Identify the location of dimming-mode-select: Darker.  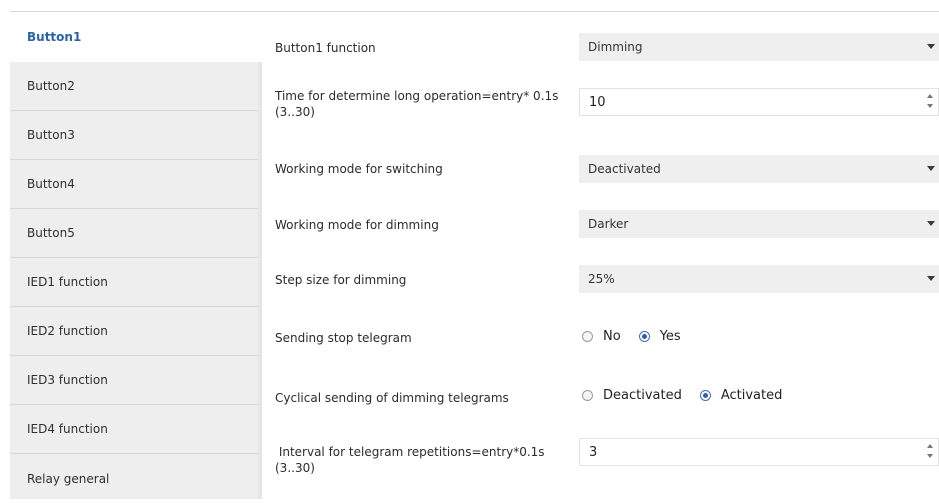
(759, 224).